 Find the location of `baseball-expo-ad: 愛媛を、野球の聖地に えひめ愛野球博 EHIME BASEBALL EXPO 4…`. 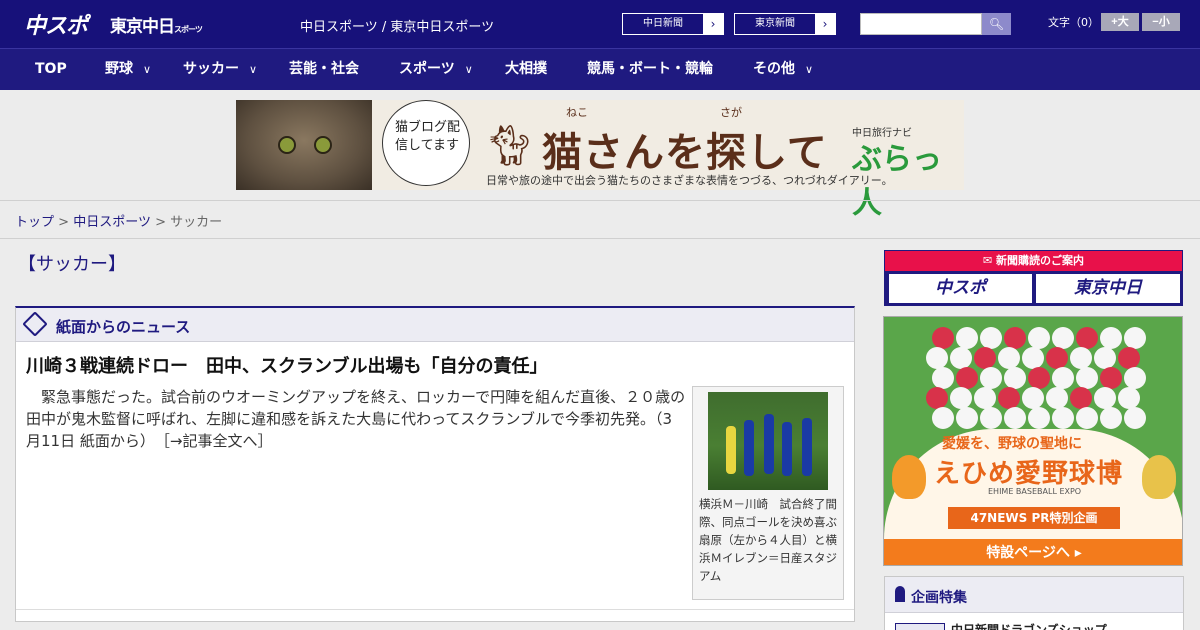

baseball-expo-ad: 愛媛を、野球の聖地に えひめ愛野球博 EHIME BASEBALL EXPO 4… is located at coordinates (1033, 441).